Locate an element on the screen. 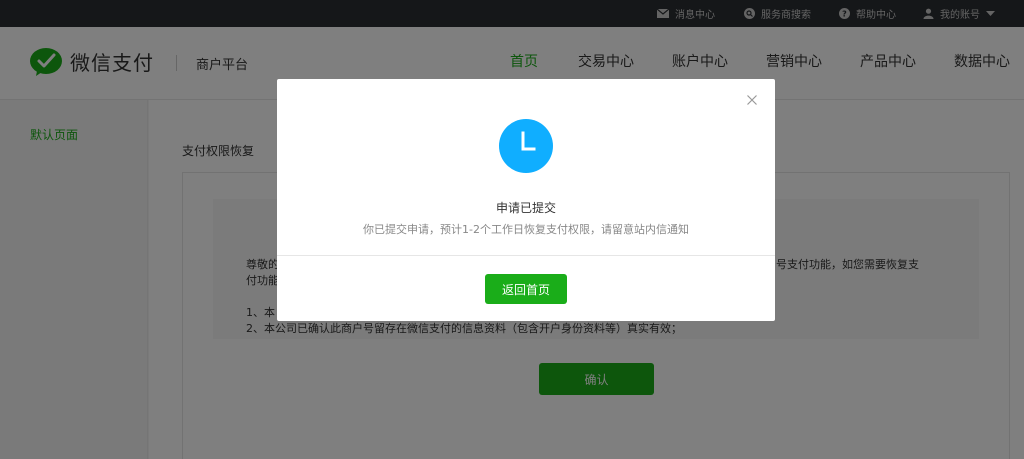 Image resolution: width=1024 pixels, height=459 pixels. modal-title: 申请已提交 is located at coordinates (525, 208).